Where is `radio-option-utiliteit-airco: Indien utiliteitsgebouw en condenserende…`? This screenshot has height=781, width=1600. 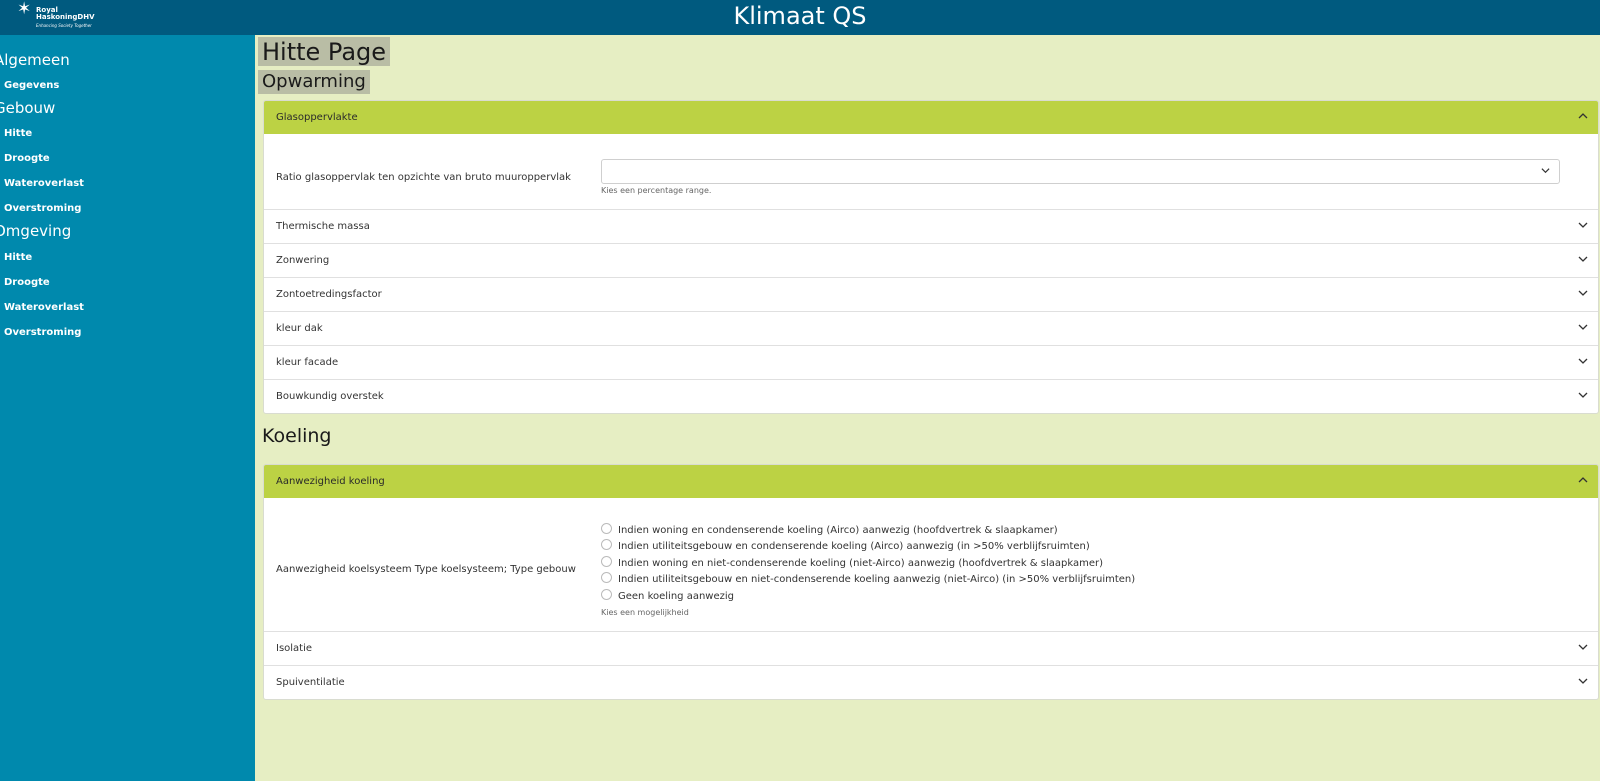 radio-option-utiliteit-airco: Indien utiliteitsgebouw en condenserende… is located at coordinates (845, 546).